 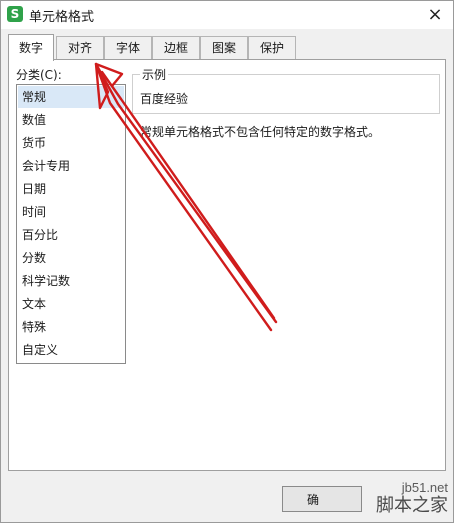 What do you see at coordinates (412, 505) in the screenshot?
I see `watermark-site: 脚本之家` at bounding box center [412, 505].